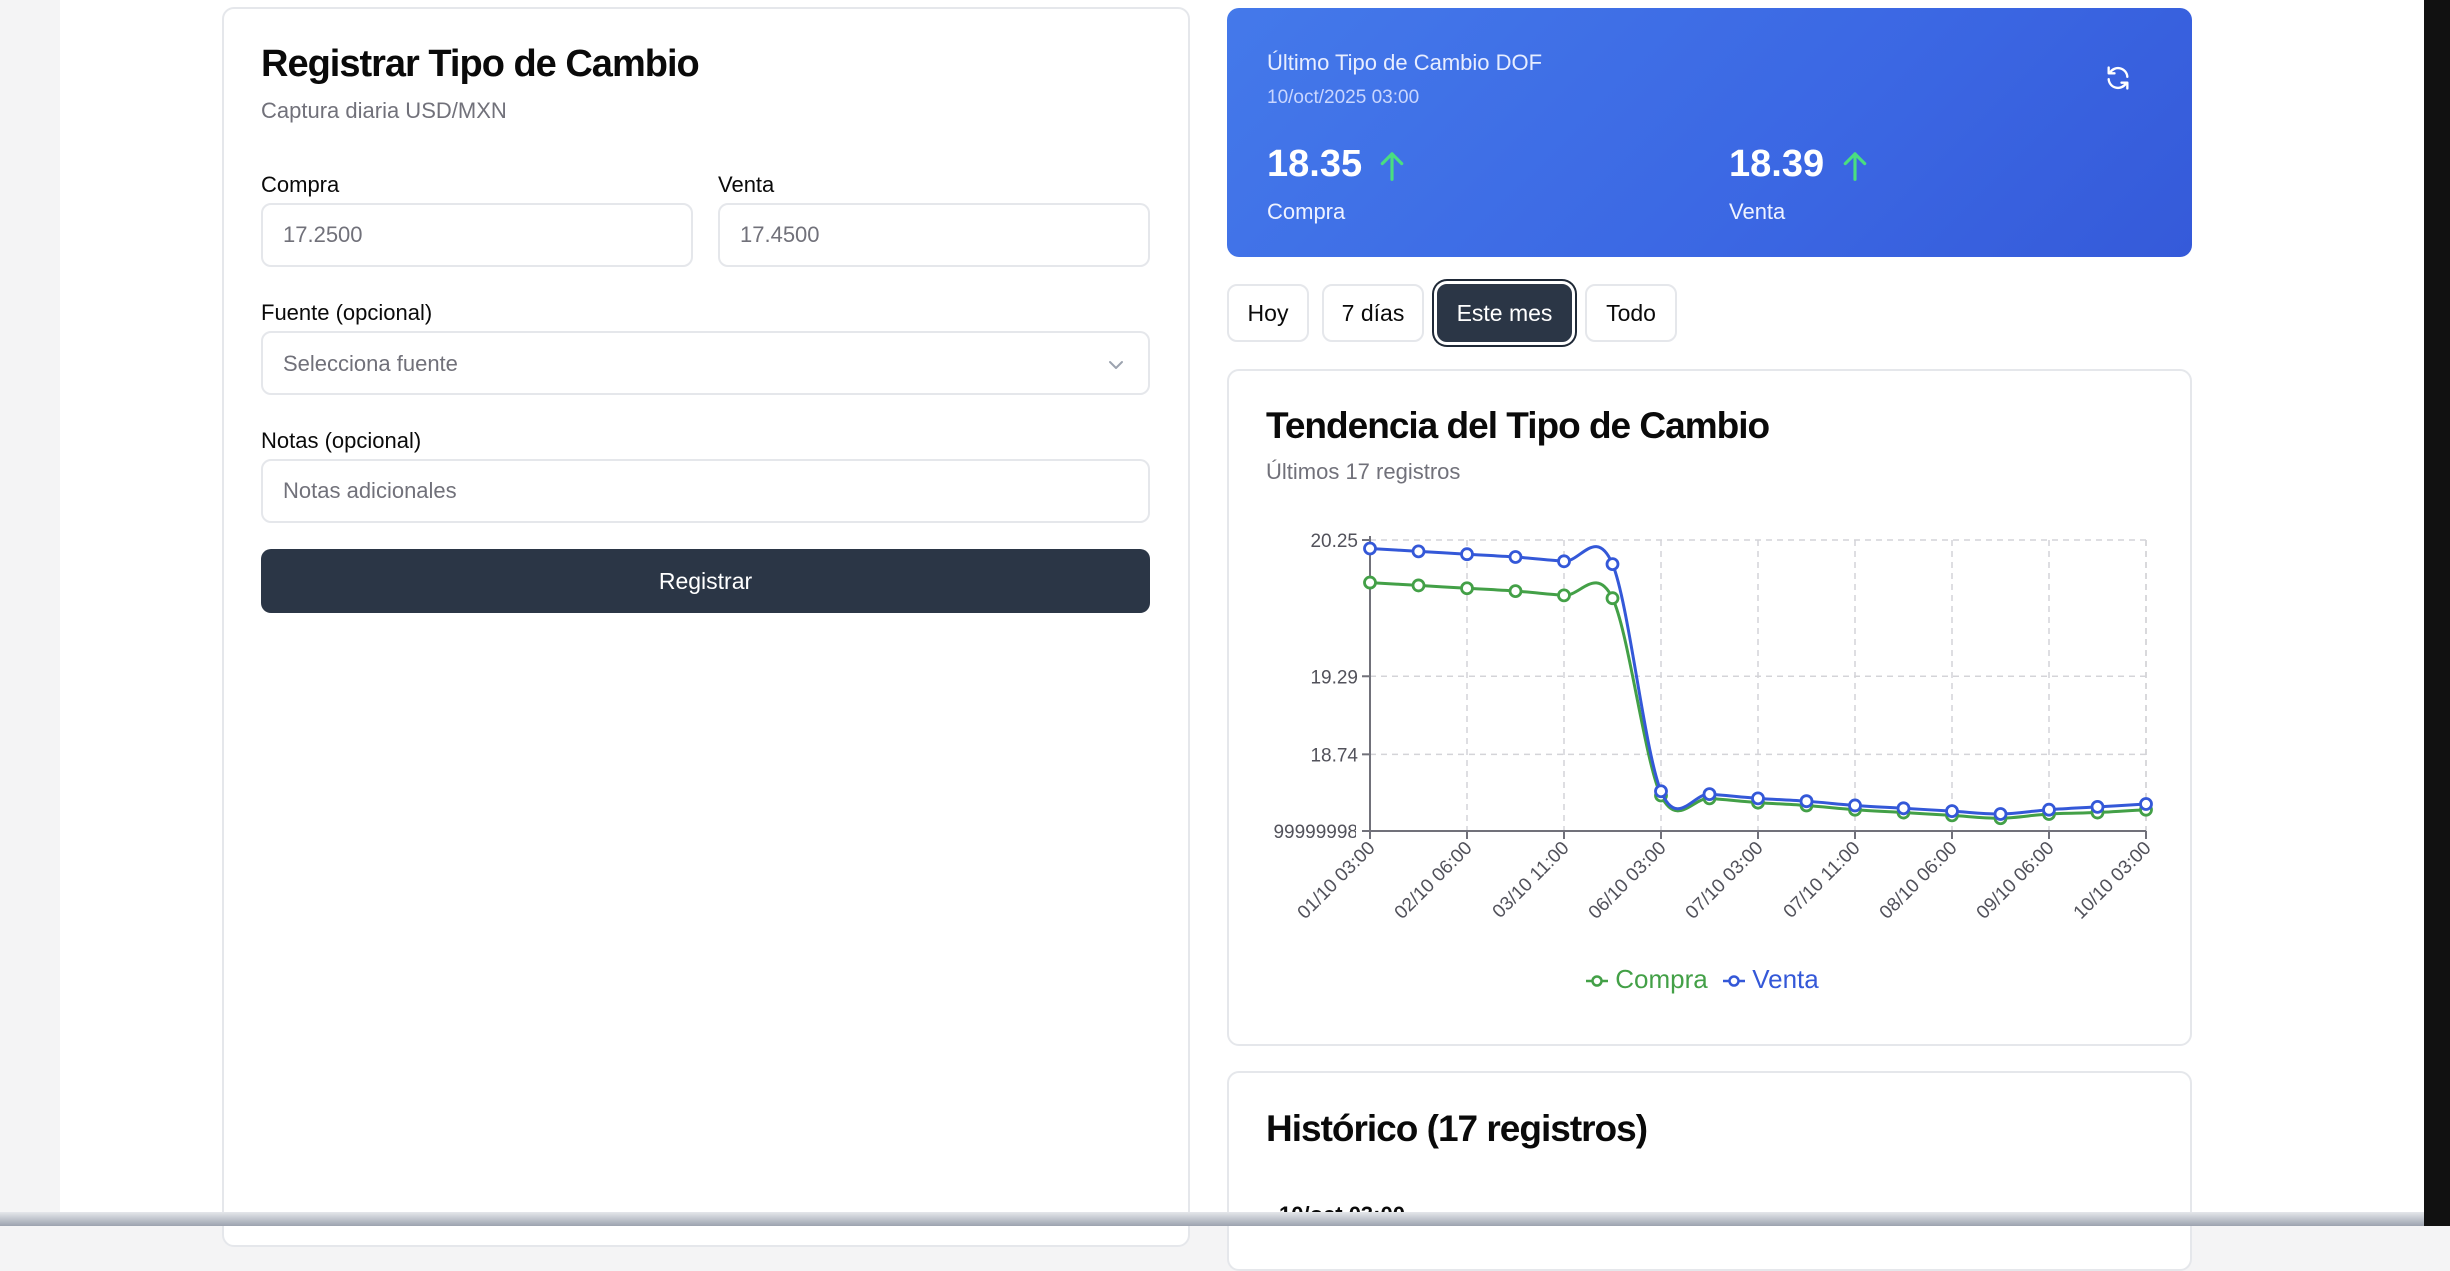 The height and width of the screenshot is (1271, 2450). I want to click on y-tick-label-clip: 99999998, so click(1315, 832).